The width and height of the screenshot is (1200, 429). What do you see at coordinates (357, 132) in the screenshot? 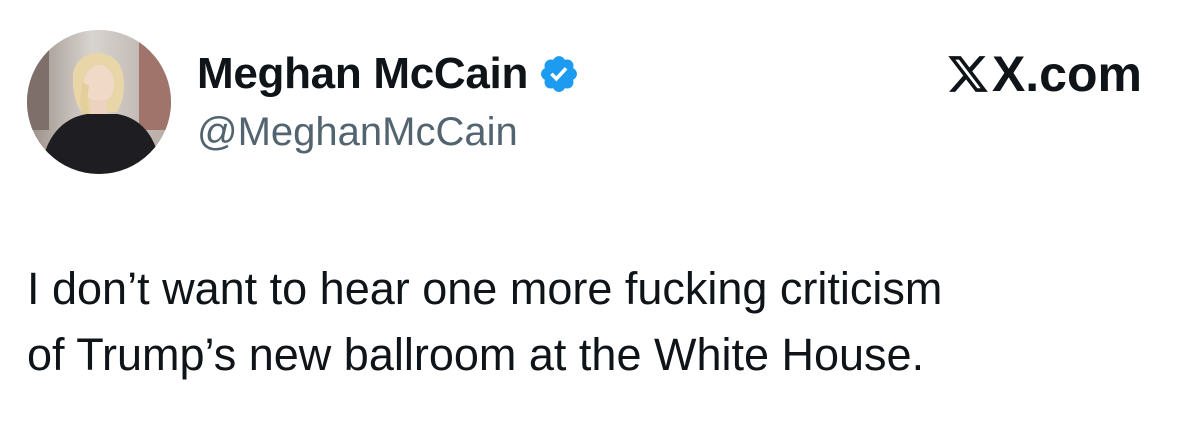
I see `author-handle: @MeghanMcCain` at bounding box center [357, 132].